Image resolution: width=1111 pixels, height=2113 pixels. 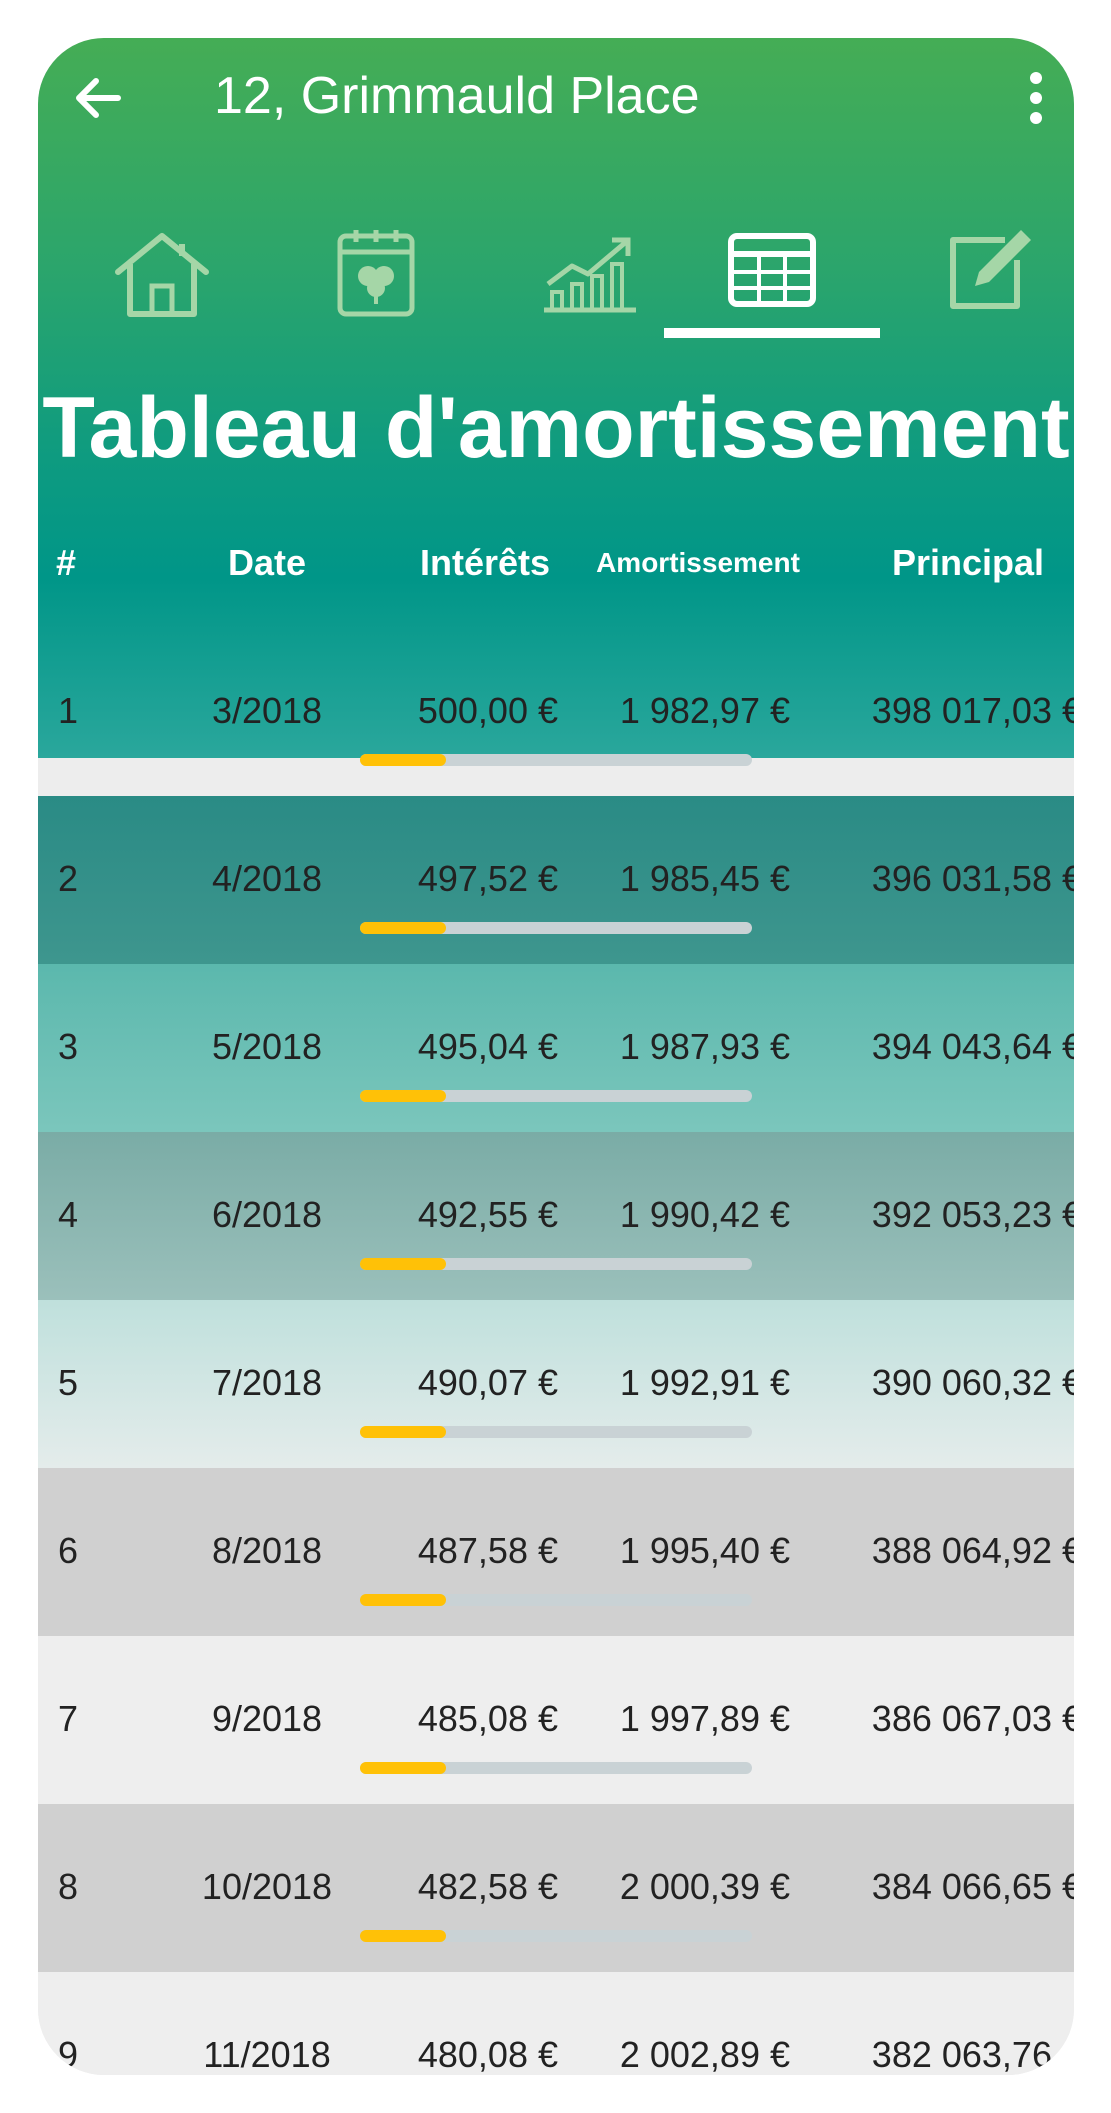 I want to click on tab-statistics, so click(x=590, y=278).